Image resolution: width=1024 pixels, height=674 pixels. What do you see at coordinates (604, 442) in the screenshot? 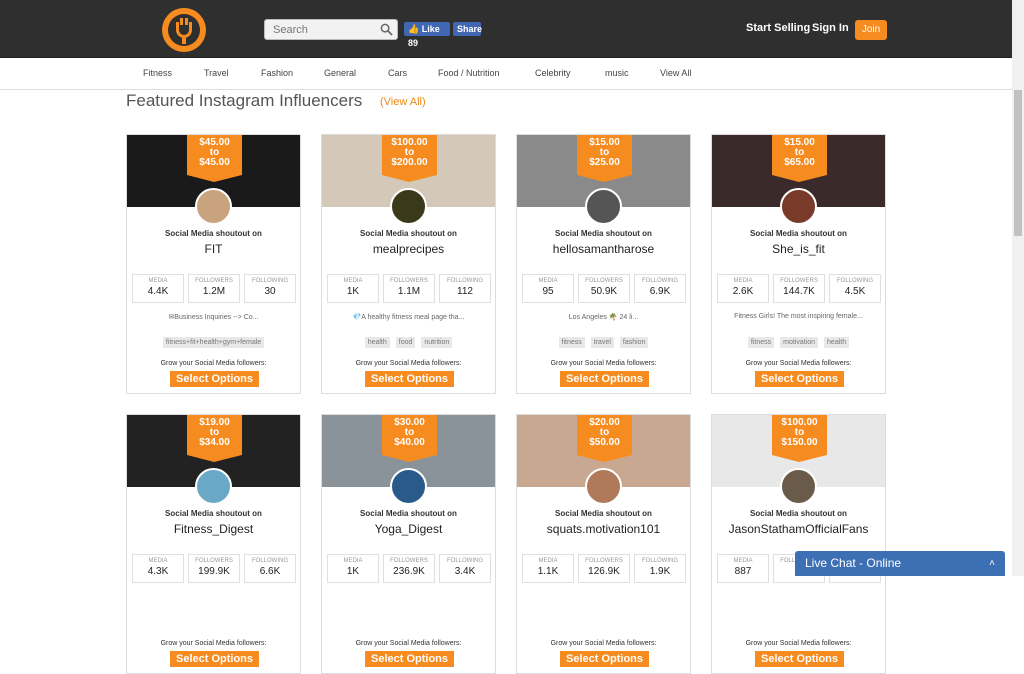
I see `price-to: $50.00` at bounding box center [604, 442].